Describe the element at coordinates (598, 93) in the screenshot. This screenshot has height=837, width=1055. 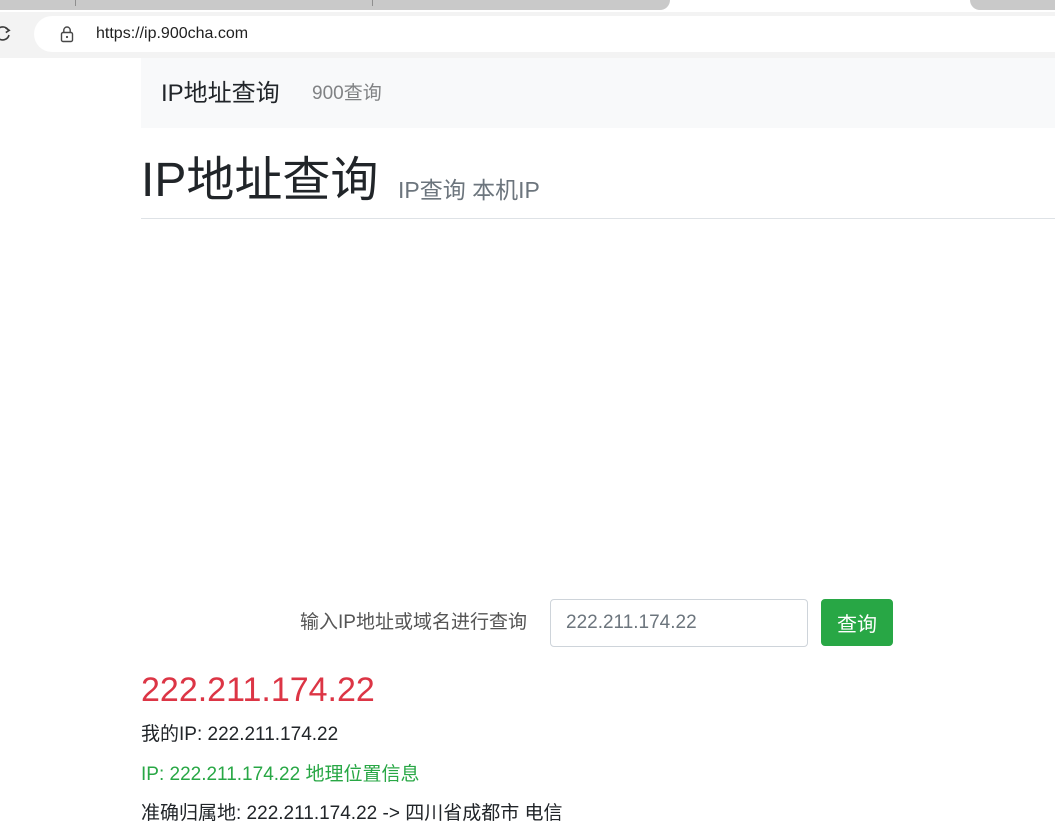
I see `site-navbar: IP地址查询 900查询` at that location.